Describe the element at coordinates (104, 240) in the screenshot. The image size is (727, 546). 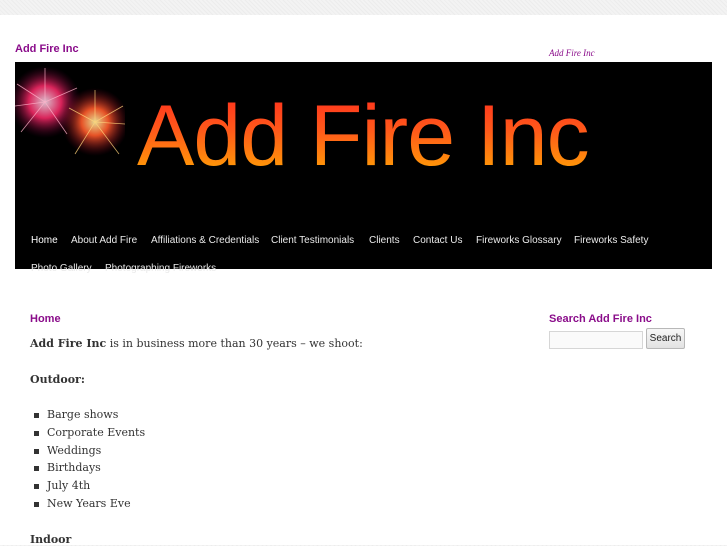
I see `nav-item-about-add-fire: About Add Fire` at that location.